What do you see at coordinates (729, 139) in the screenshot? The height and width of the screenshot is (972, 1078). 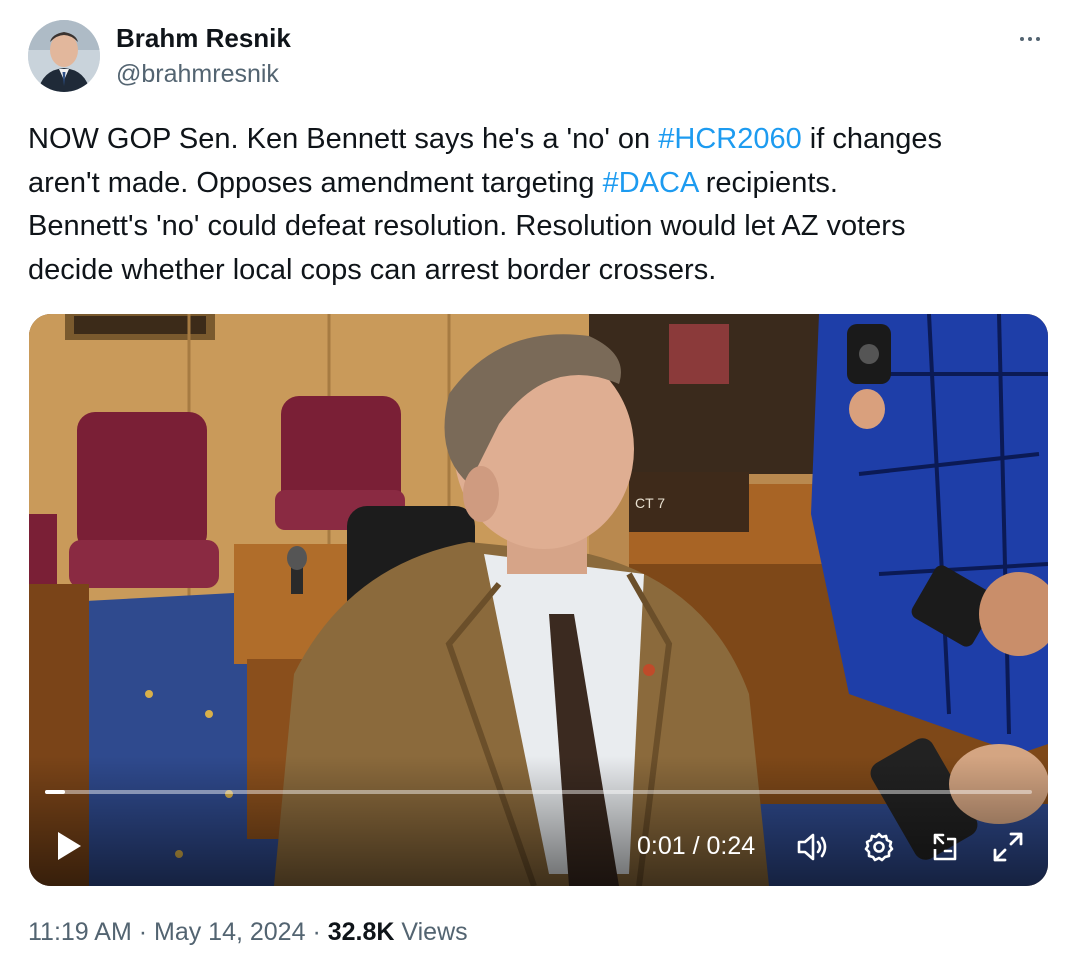 I see `hashtag-link: #HCR2060` at bounding box center [729, 139].